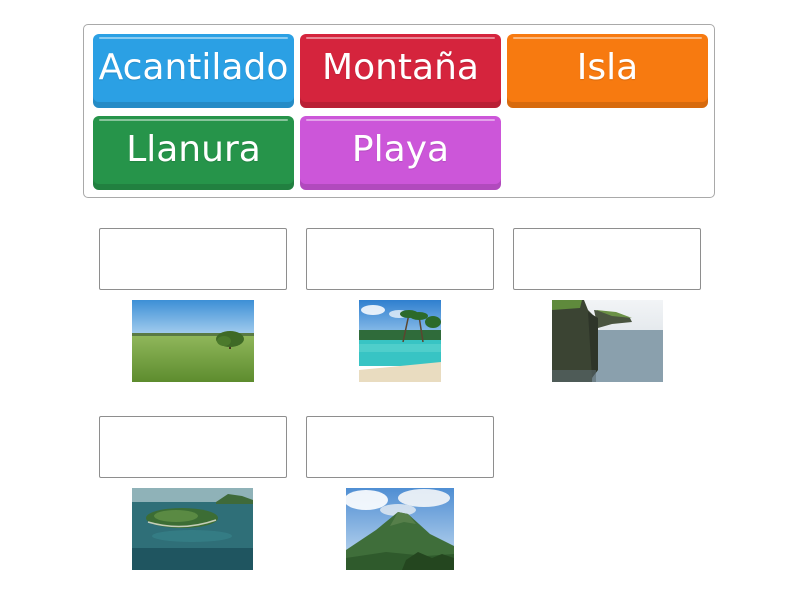 Image resolution: width=800 pixels, height=600 pixels. What do you see at coordinates (607, 341) in the screenshot?
I see `cliff-photo` at bounding box center [607, 341].